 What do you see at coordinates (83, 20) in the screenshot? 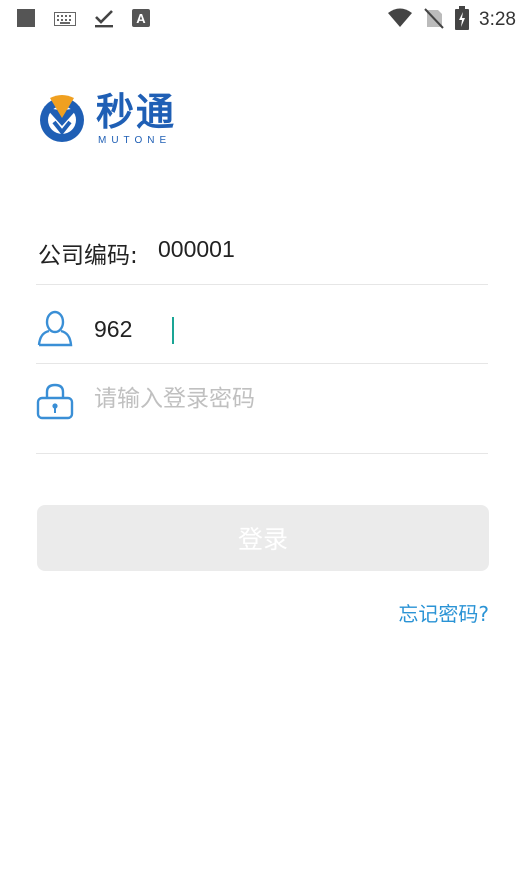
I see `status-bar-notifications: A` at bounding box center [83, 20].